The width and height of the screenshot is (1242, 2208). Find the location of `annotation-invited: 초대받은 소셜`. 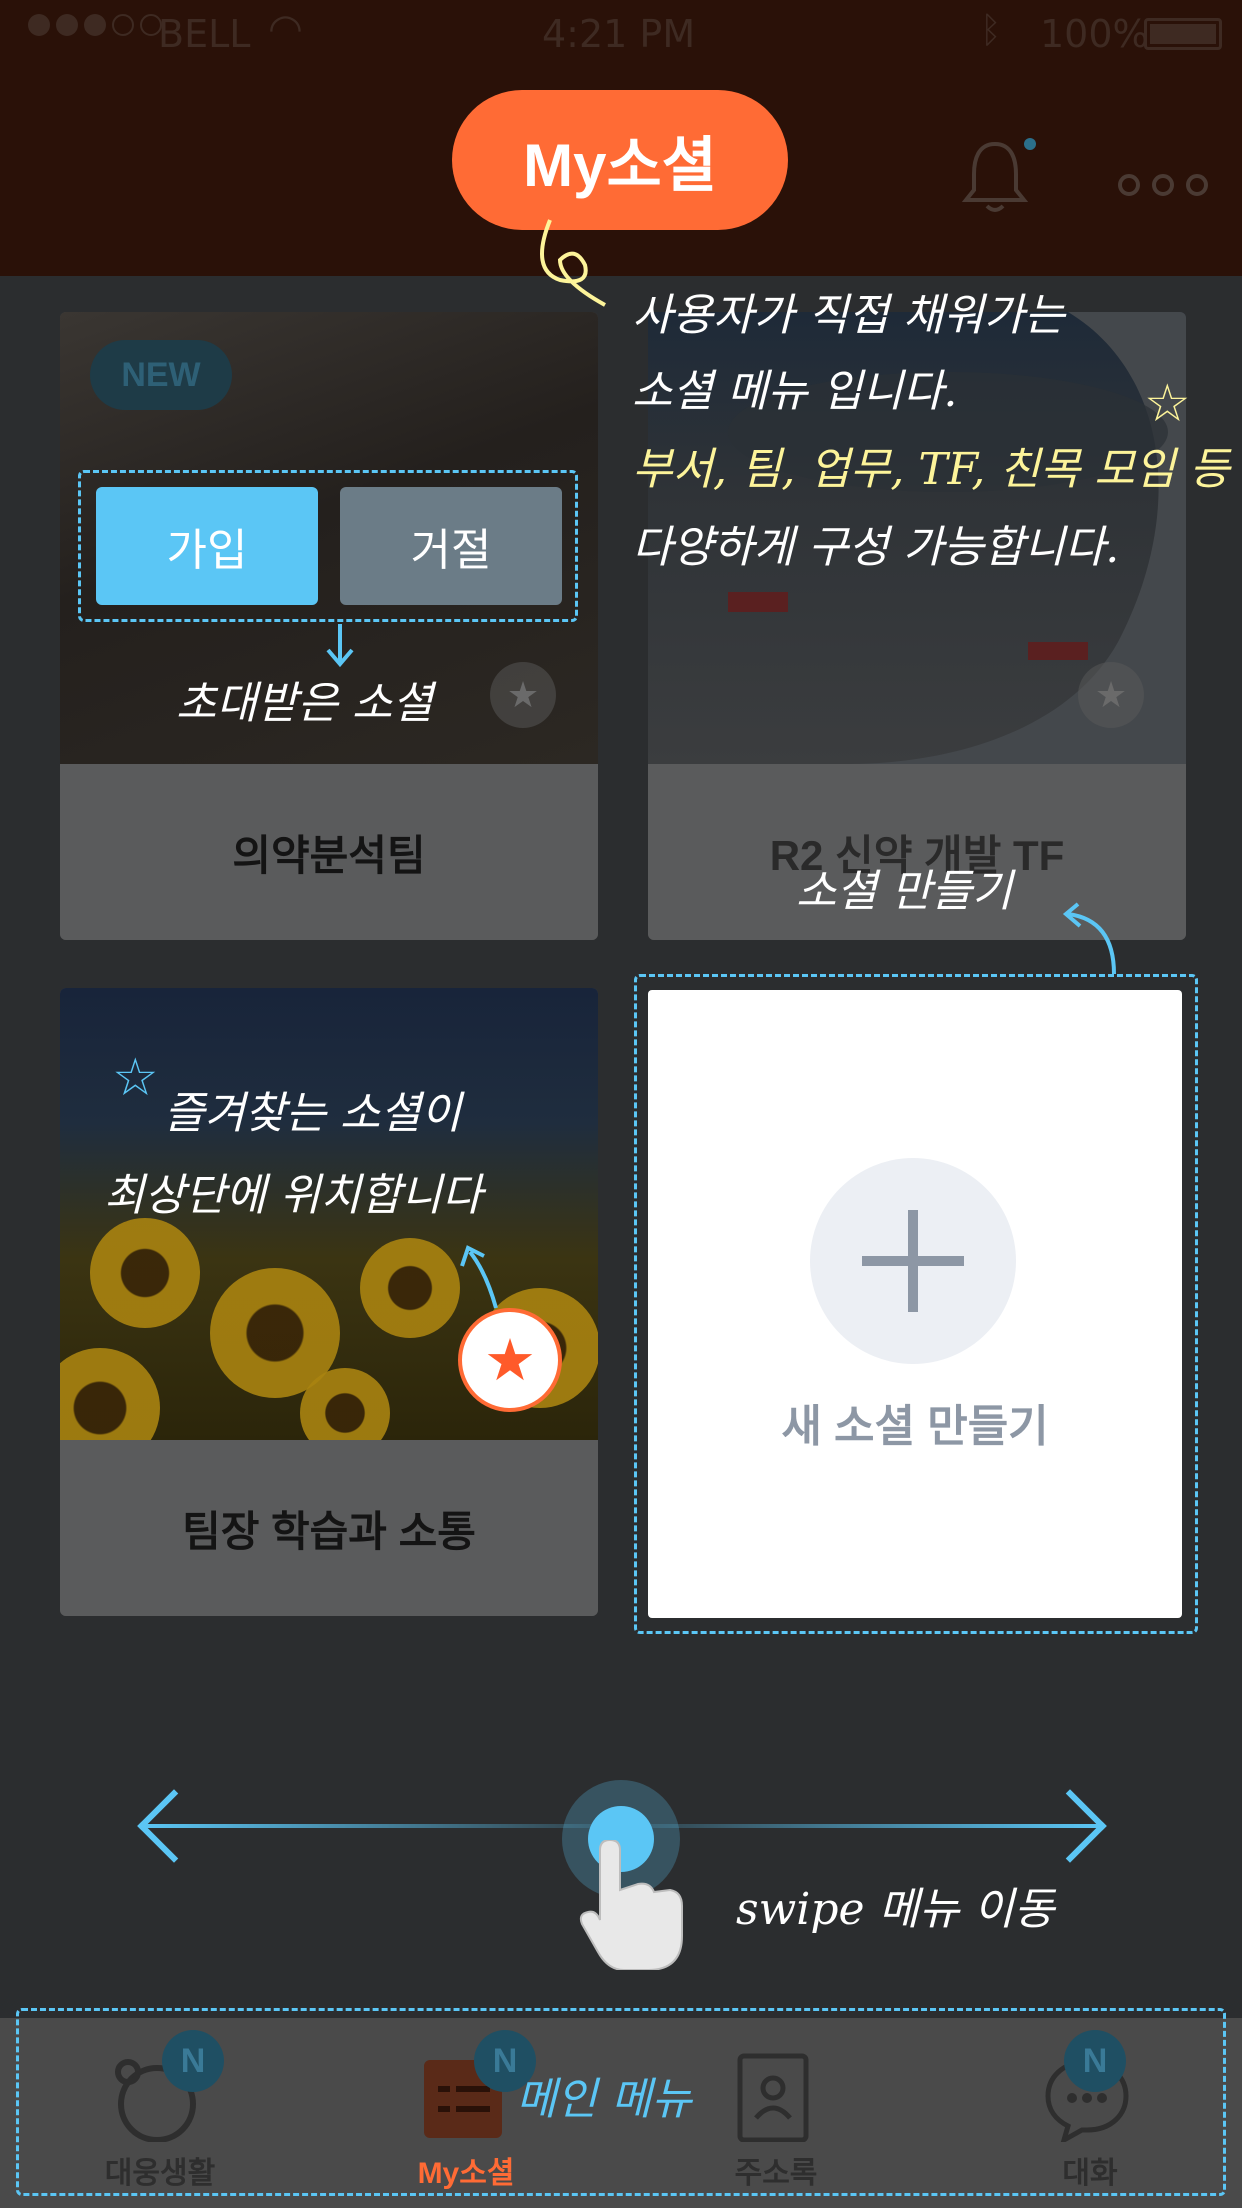

annotation-invited: 초대받은 소셜 is located at coordinates (304, 703).